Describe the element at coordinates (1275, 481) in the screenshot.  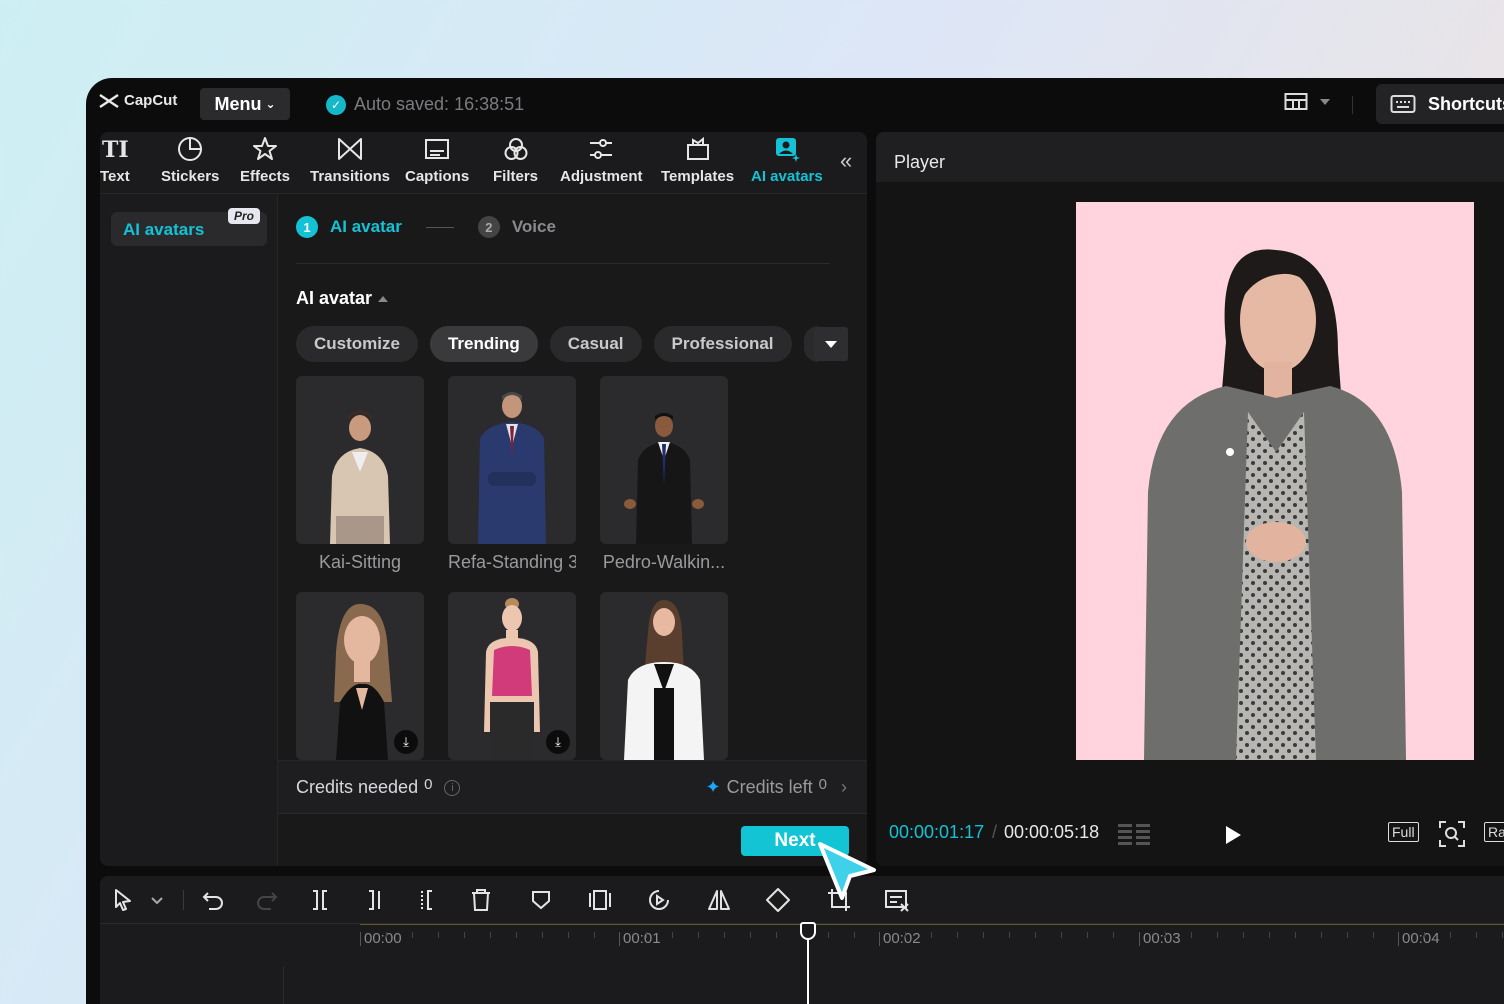
I see `video-preview` at that location.